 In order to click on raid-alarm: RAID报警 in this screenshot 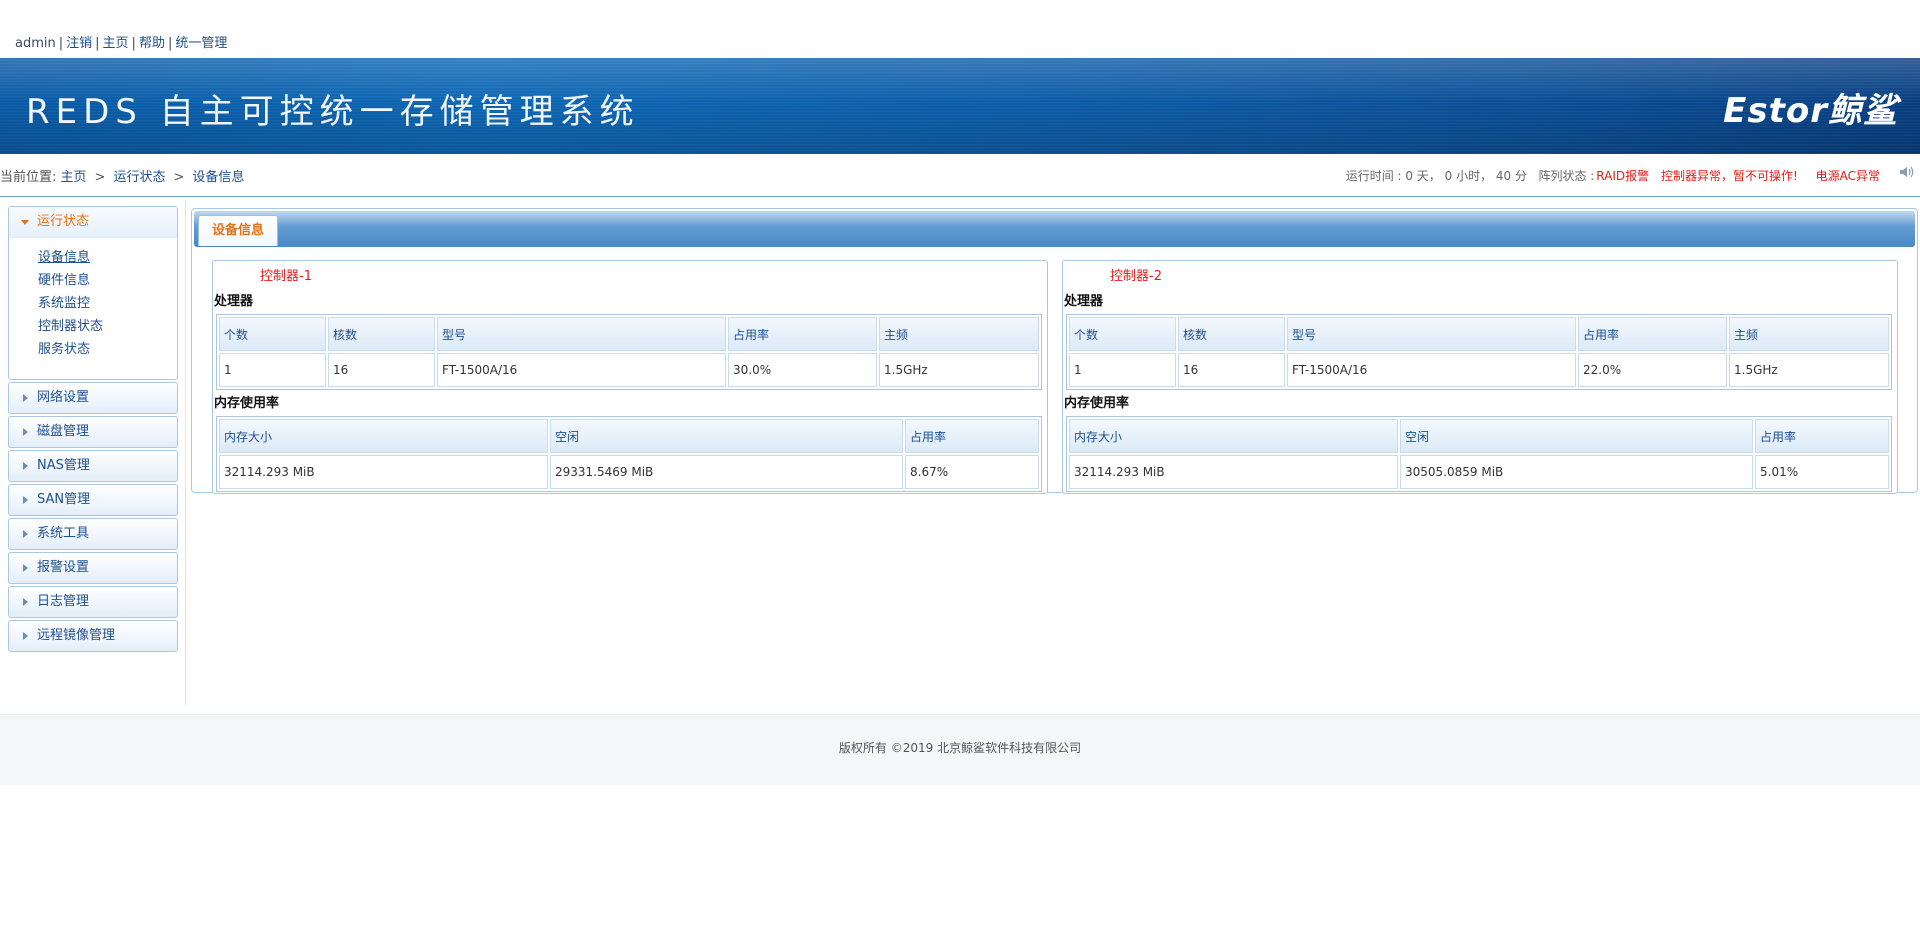, I will do `click(1622, 176)`.